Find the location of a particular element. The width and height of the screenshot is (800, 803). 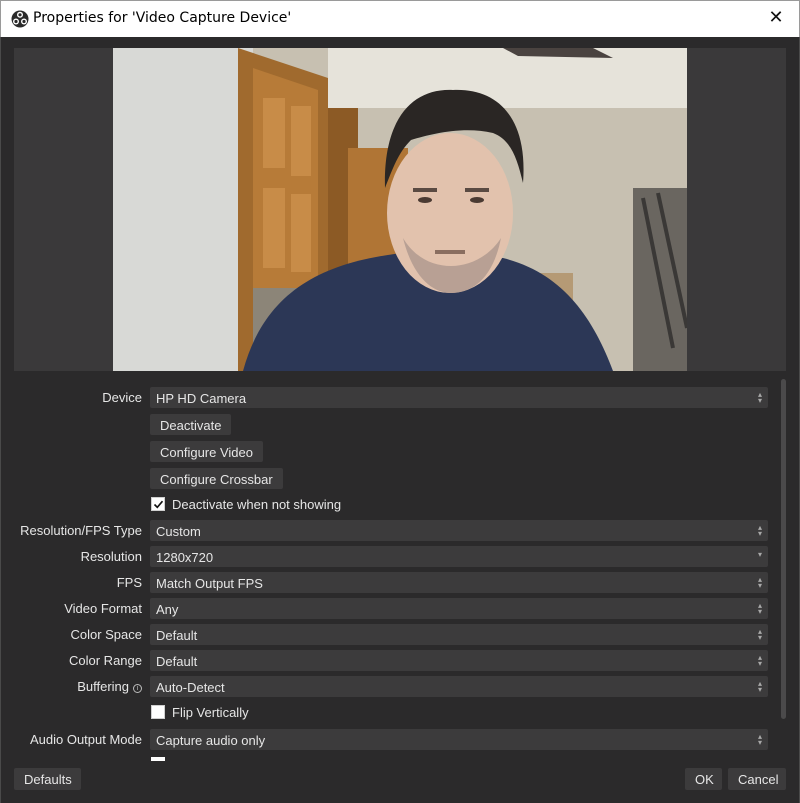

title-bar: Properties for 'Video Capture Device' ✕ is located at coordinates (400, 18).